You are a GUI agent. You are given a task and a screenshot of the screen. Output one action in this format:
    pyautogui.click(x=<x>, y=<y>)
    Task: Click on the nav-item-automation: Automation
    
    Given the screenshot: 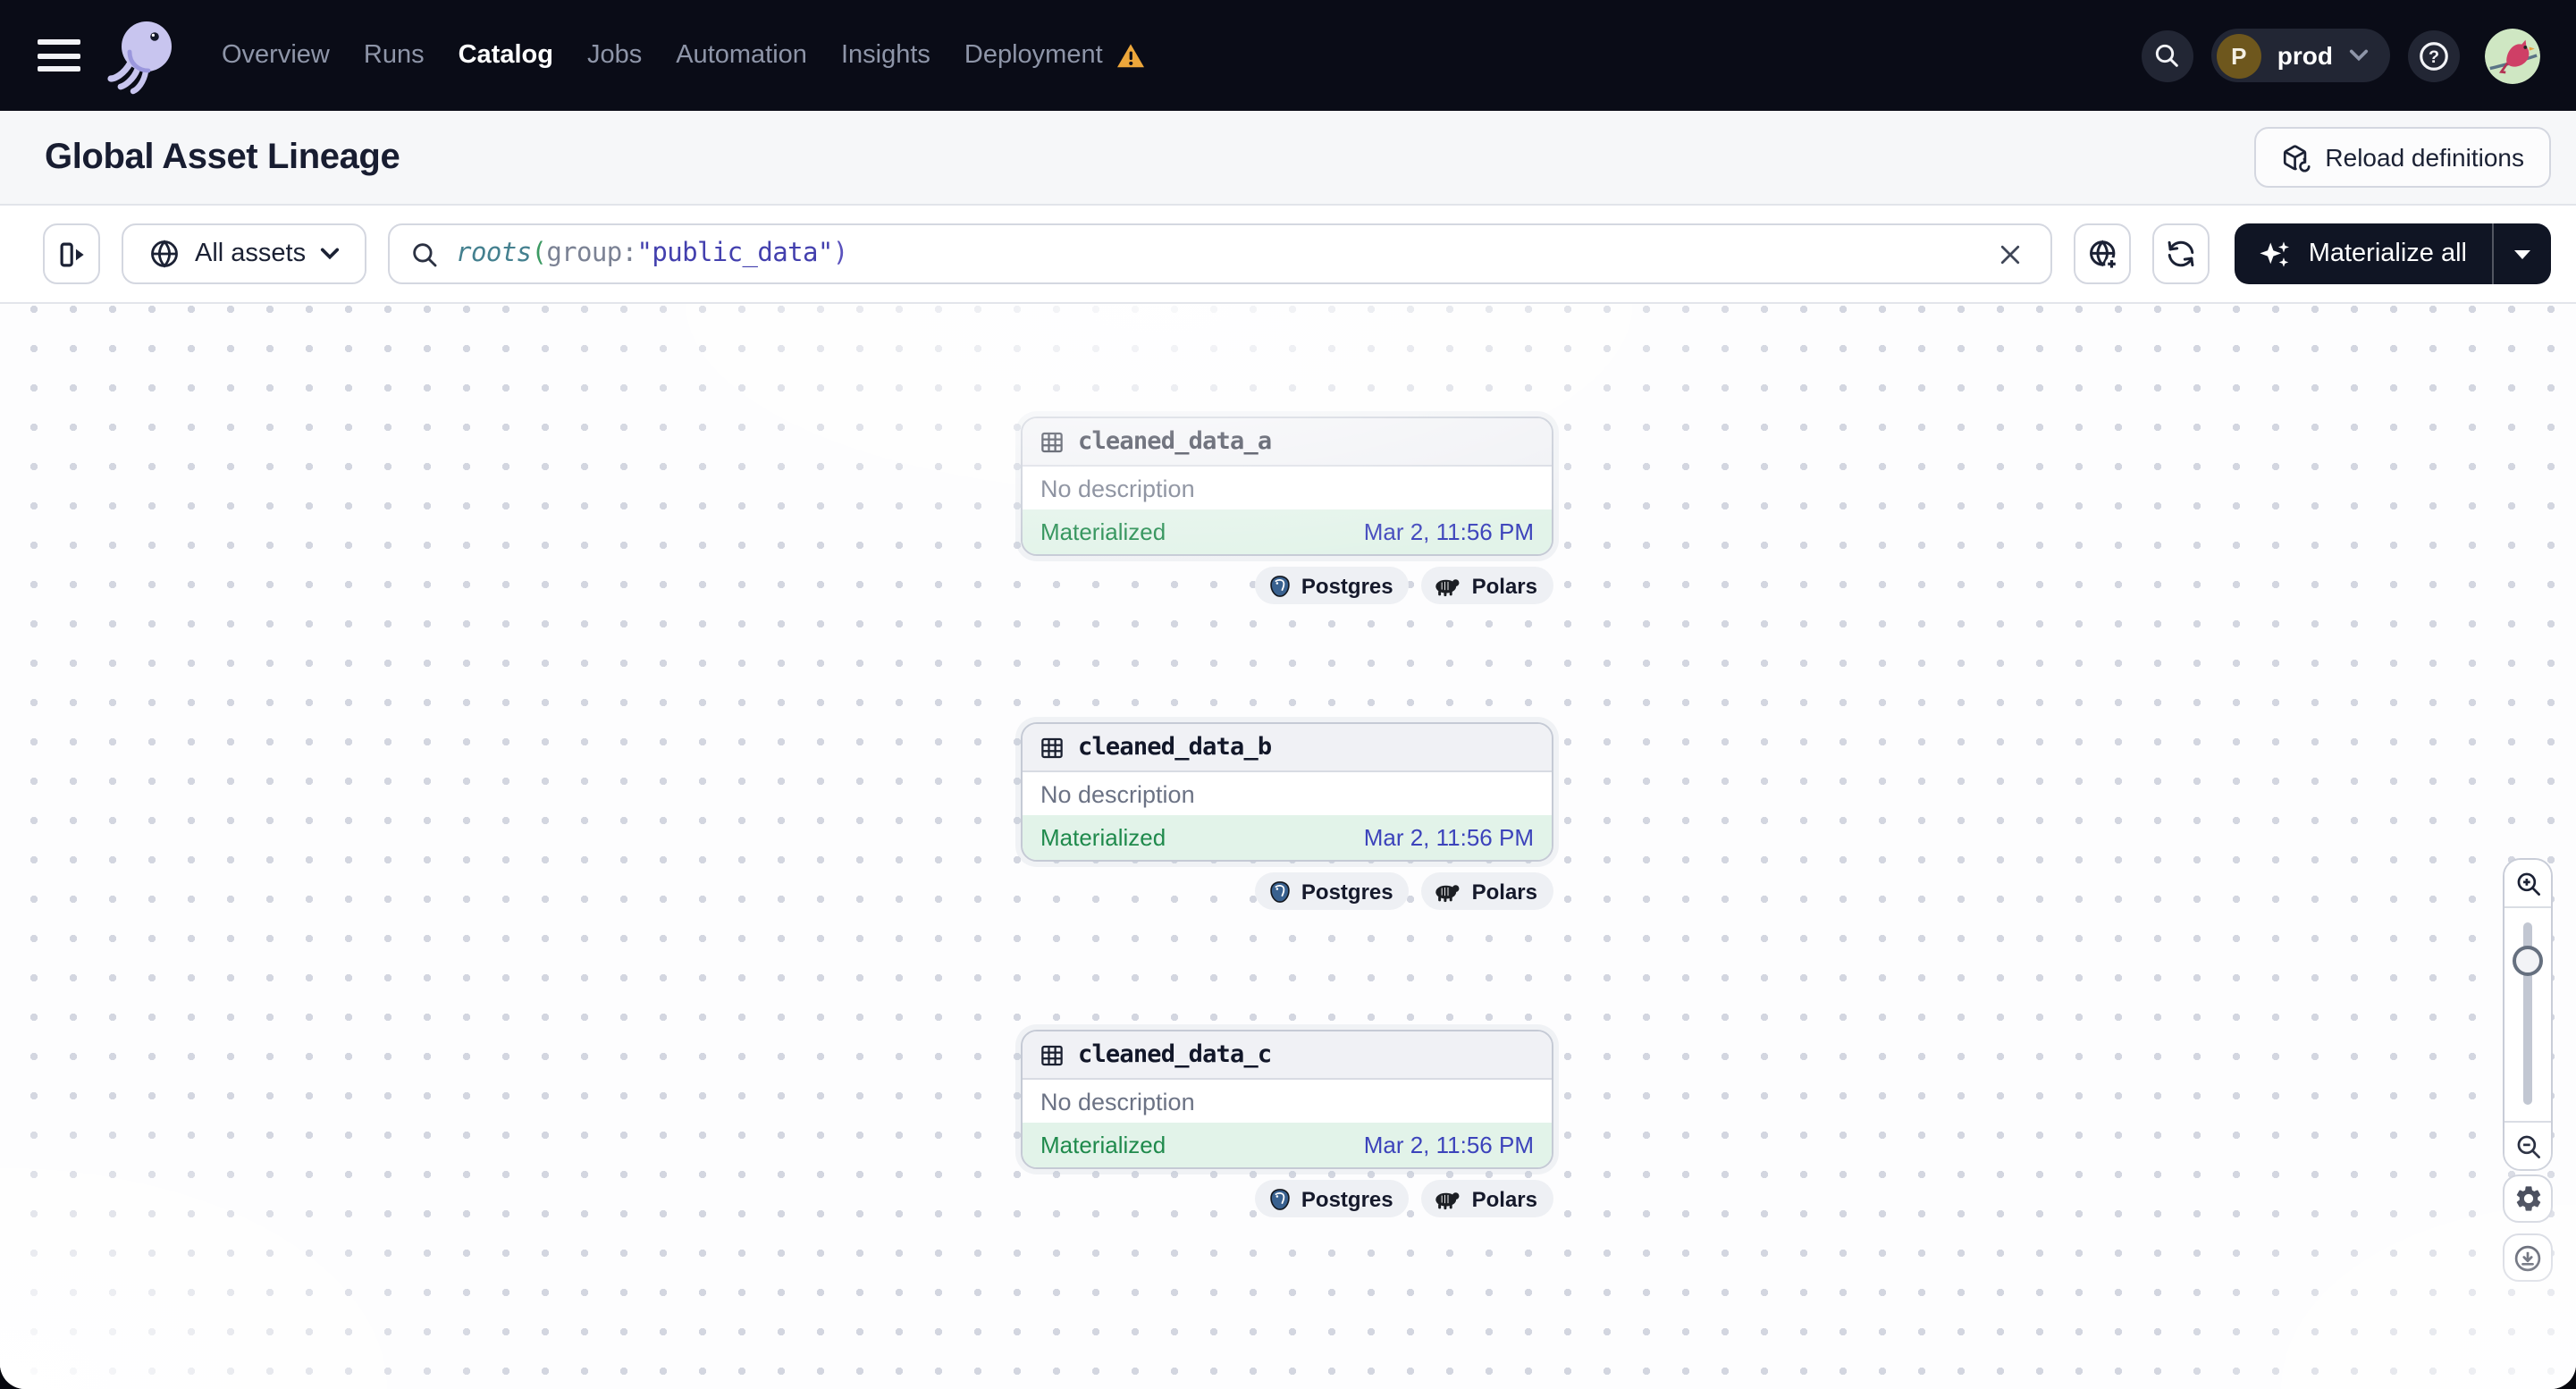 What is the action you would take?
    pyautogui.click(x=742, y=55)
    